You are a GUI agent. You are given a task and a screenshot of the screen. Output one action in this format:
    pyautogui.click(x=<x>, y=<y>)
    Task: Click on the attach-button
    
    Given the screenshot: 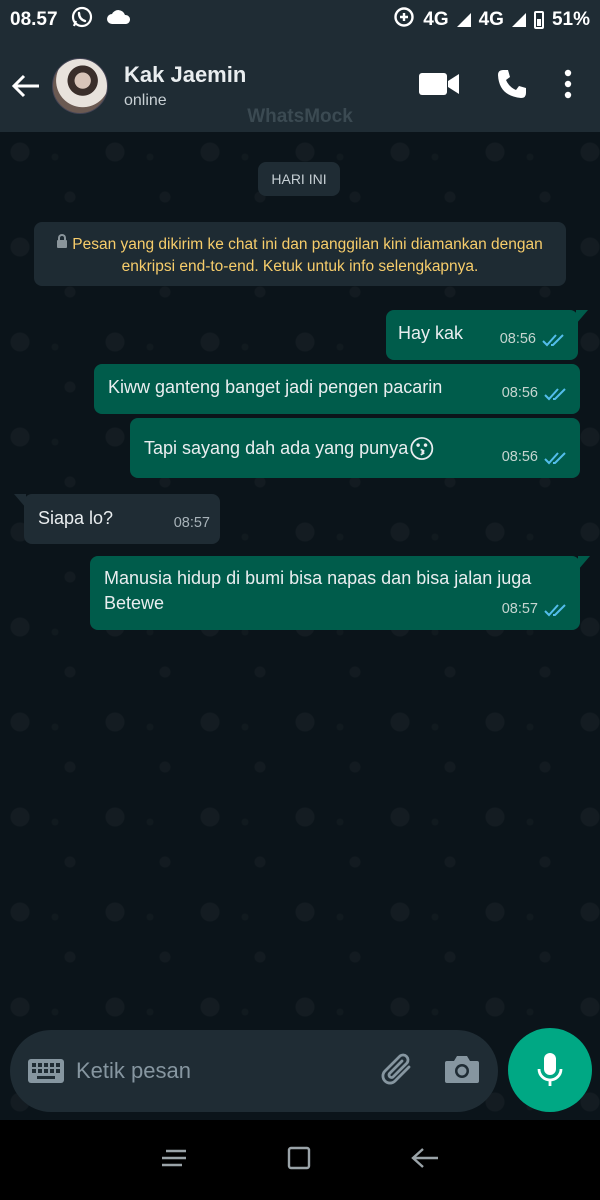 What is the action you would take?
    pyautogui.click(x=397, y=1071)
    